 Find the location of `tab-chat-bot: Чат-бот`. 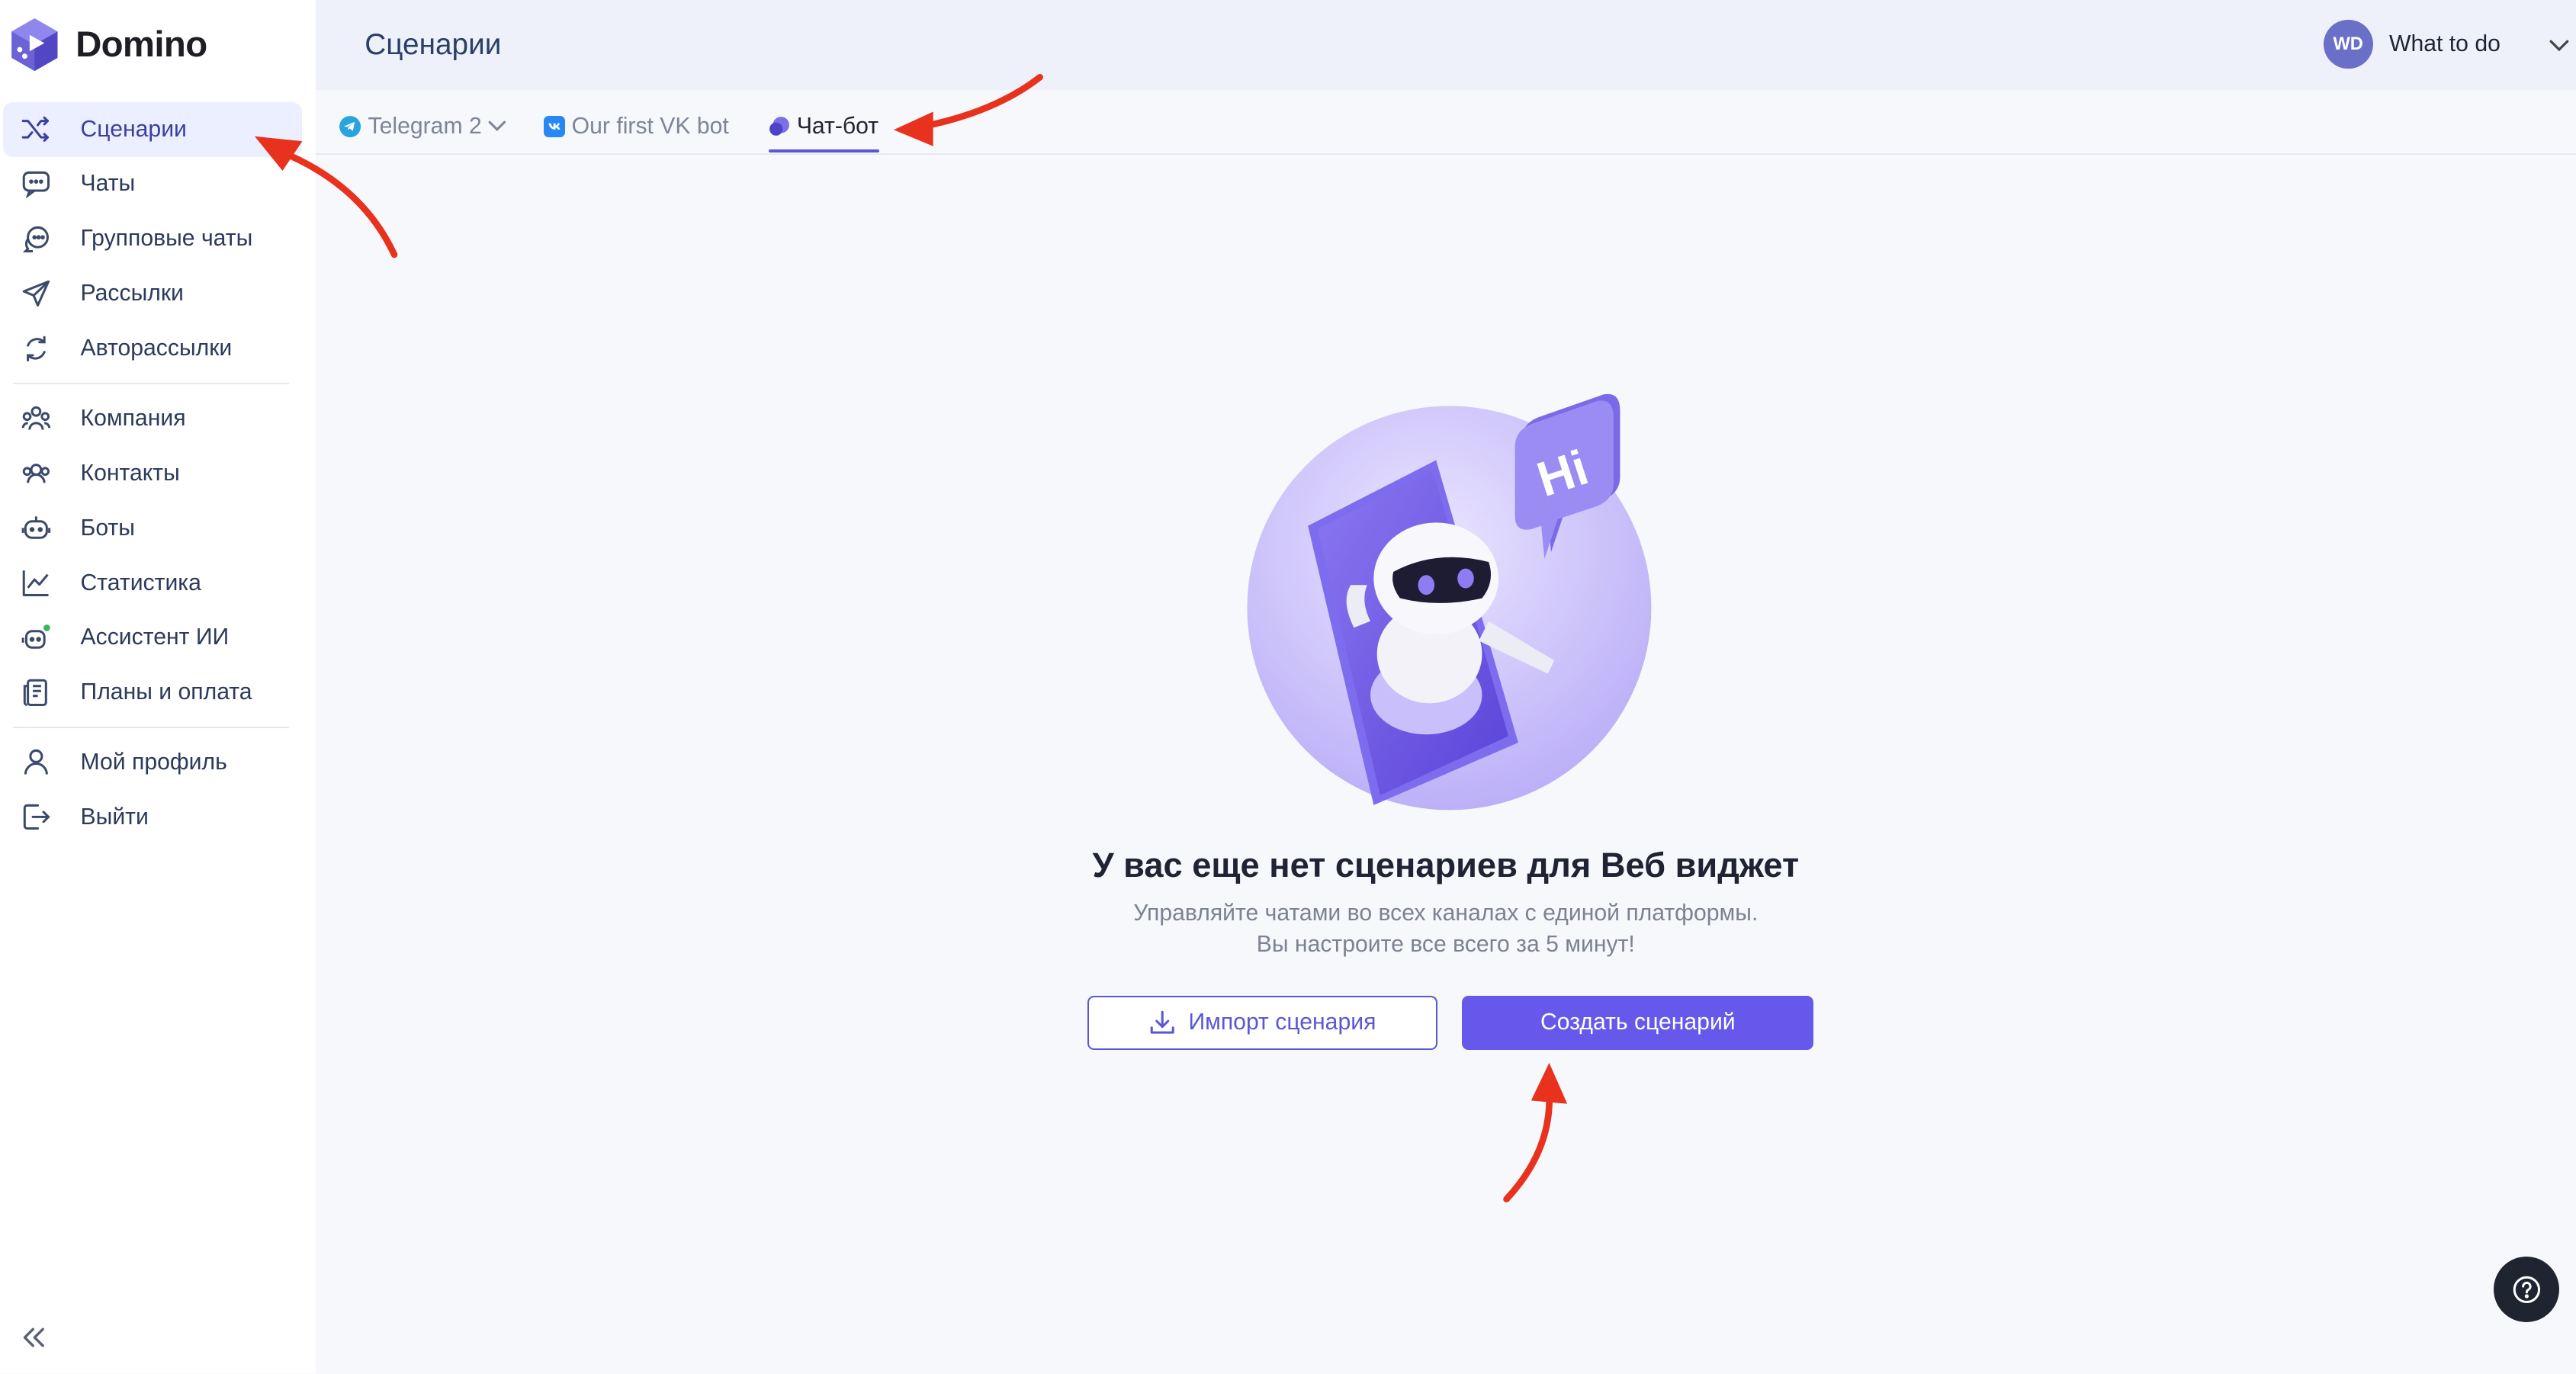

tab-chat-bot: Чат-бот is located at coordinates (823, 127).